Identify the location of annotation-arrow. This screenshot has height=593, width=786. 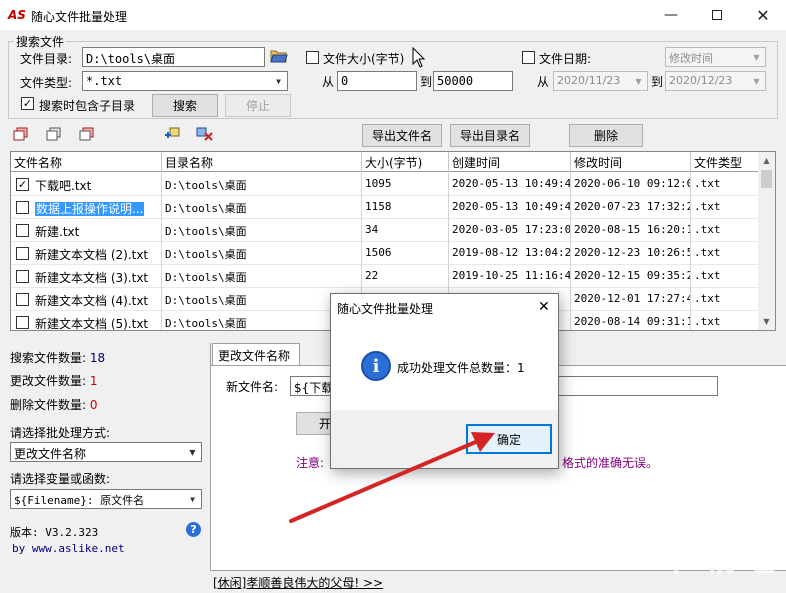
(392, 477).